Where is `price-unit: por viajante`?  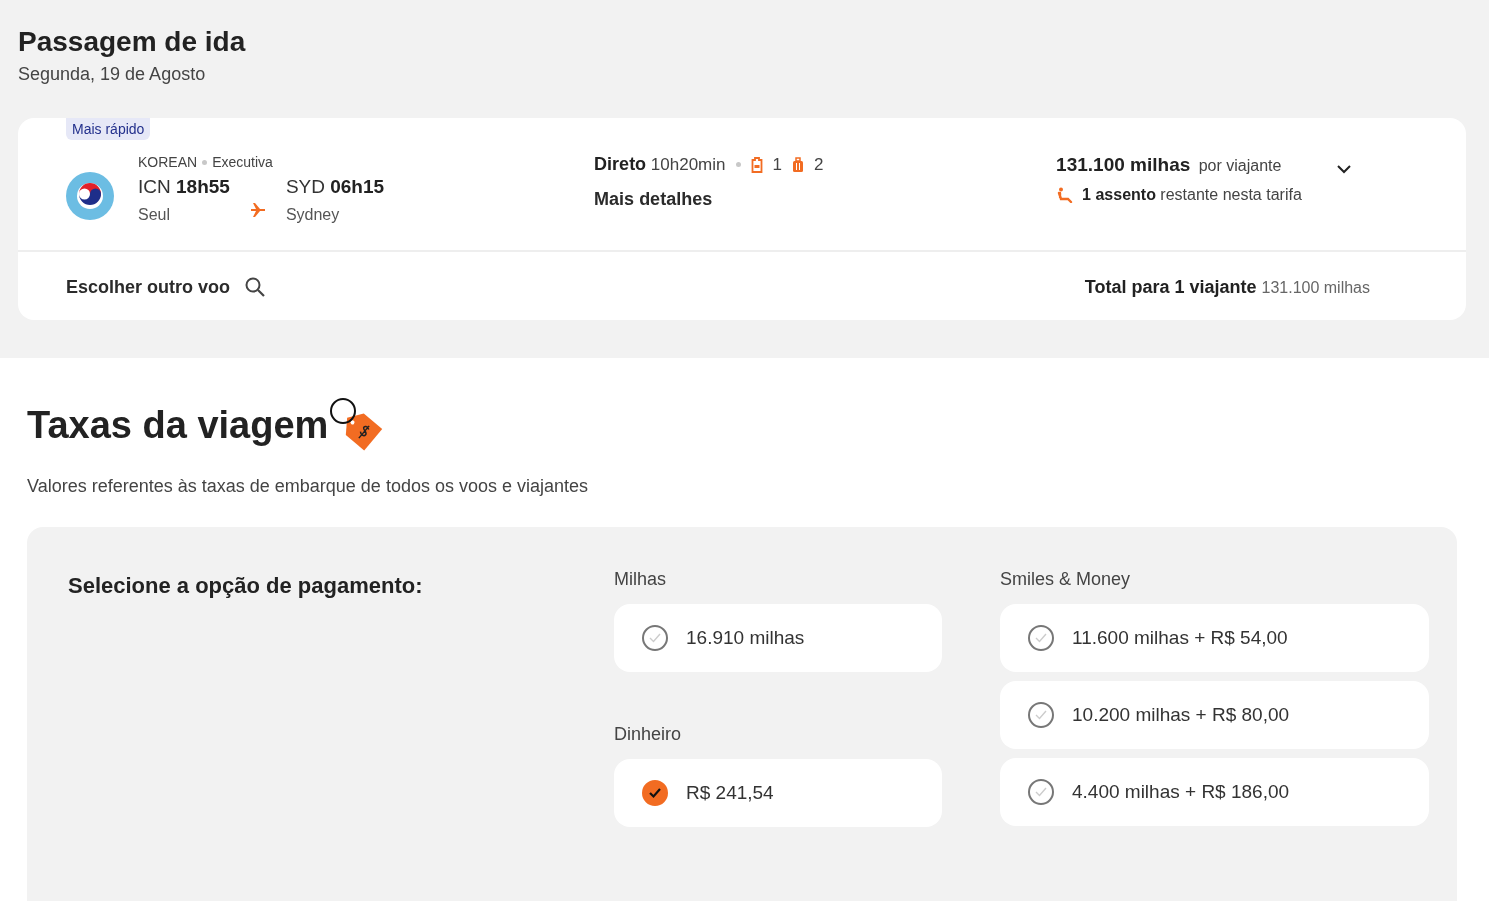
price-unit: por viajante is located at coordinates (1240, 165).